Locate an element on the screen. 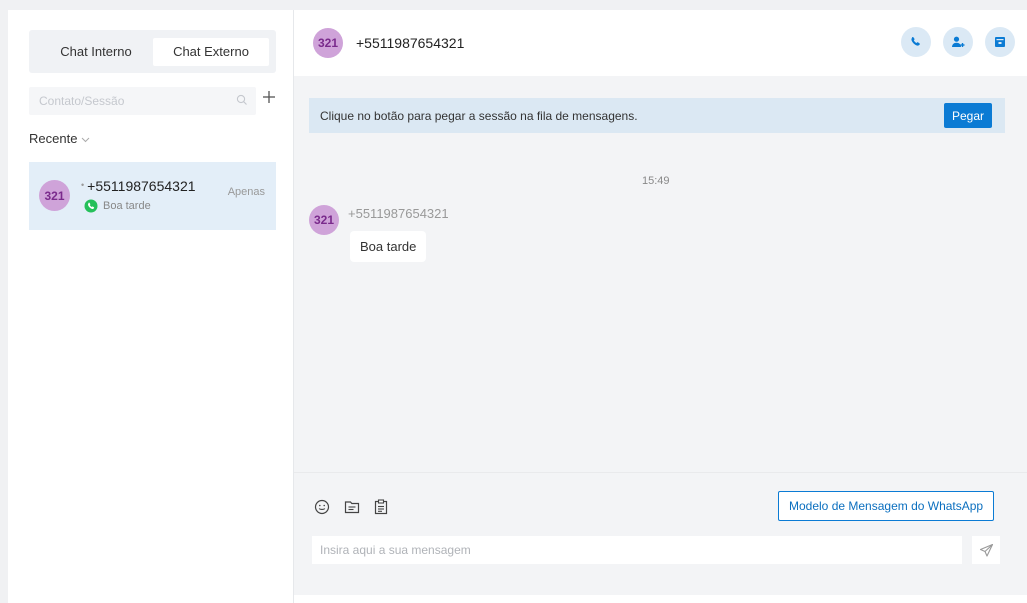 The height and width of the screenshot is (603, 1027). send-button is located at coordinates (986, 550).